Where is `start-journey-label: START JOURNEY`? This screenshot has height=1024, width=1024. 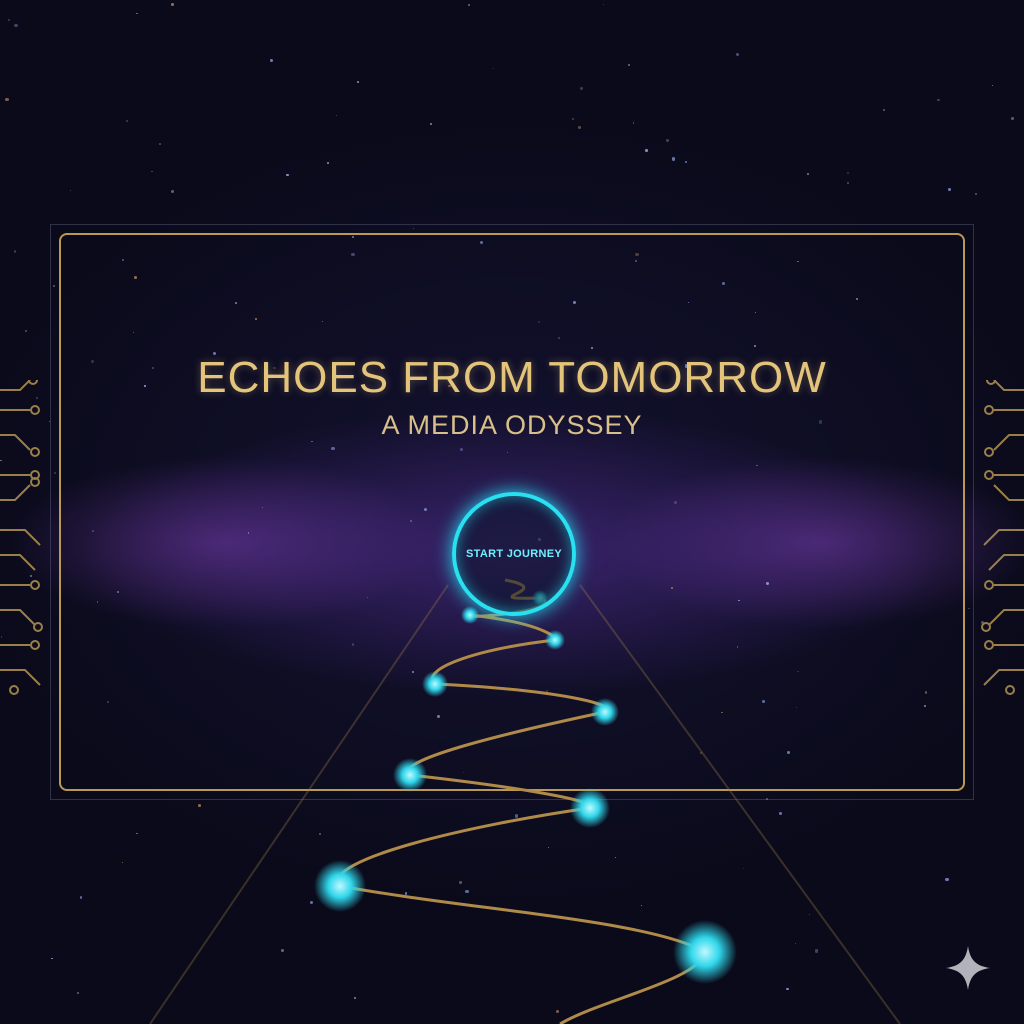 start-journey-label: START JOURNEY is located at coordinates (514, 554).